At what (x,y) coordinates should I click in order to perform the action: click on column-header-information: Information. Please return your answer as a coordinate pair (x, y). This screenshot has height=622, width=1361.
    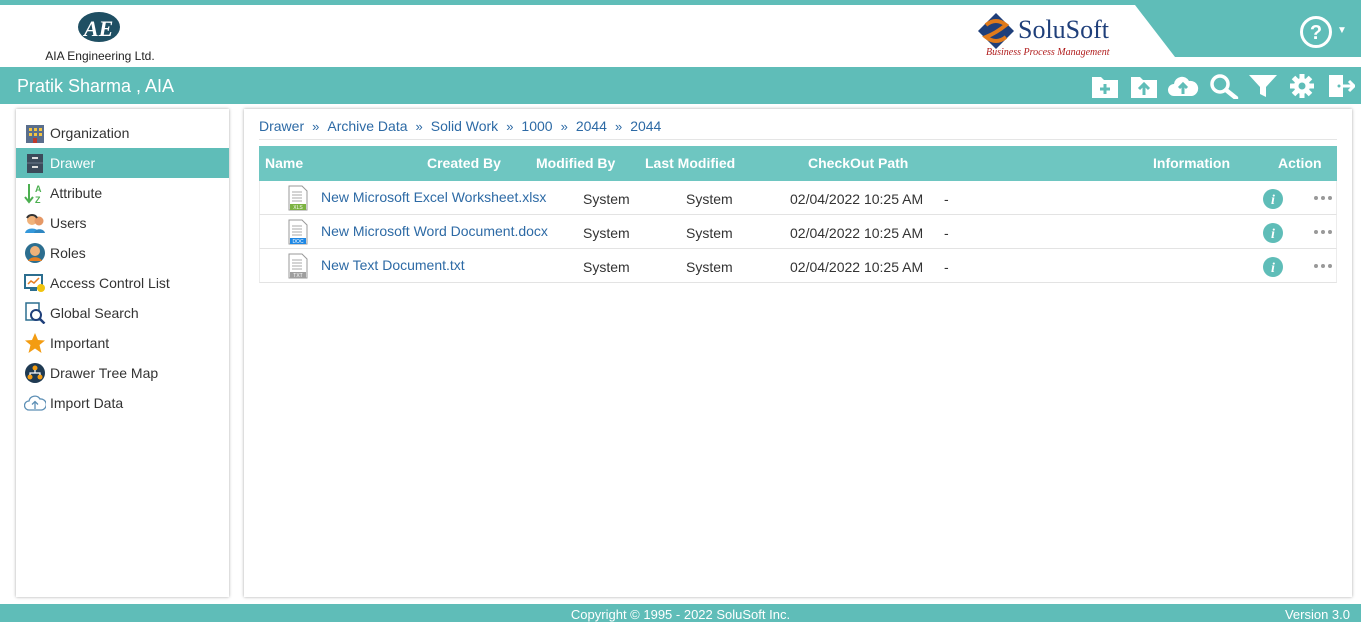
    Looking at the image, I should click on (1191, 163).